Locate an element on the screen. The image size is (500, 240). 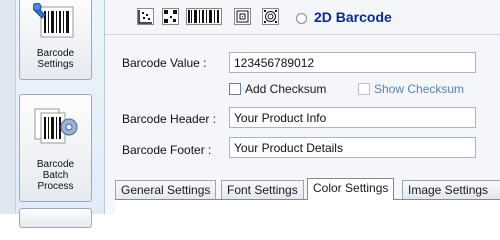
section-divider is located at coordinates (302, 34).